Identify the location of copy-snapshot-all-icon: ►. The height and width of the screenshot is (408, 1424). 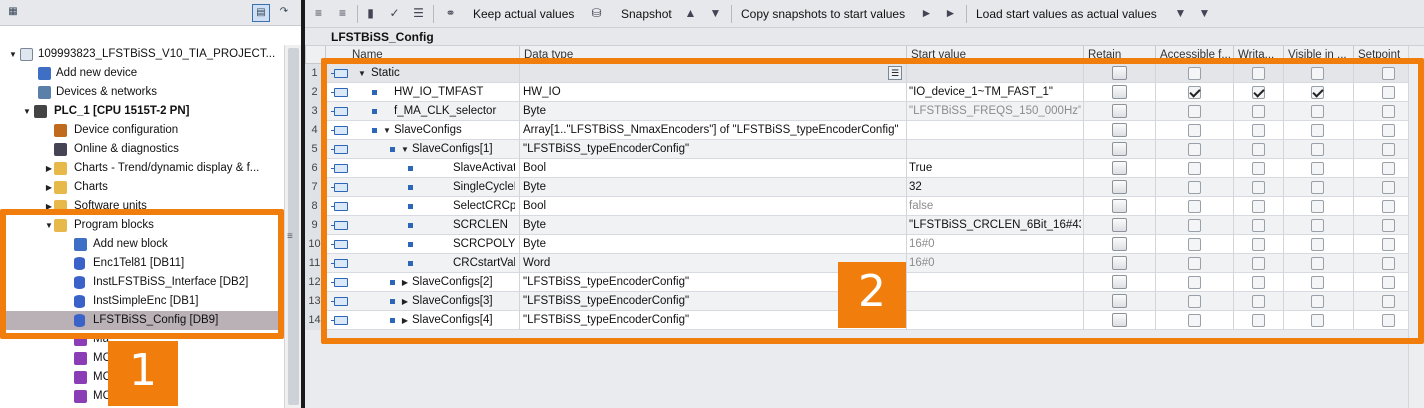
(950, 13).